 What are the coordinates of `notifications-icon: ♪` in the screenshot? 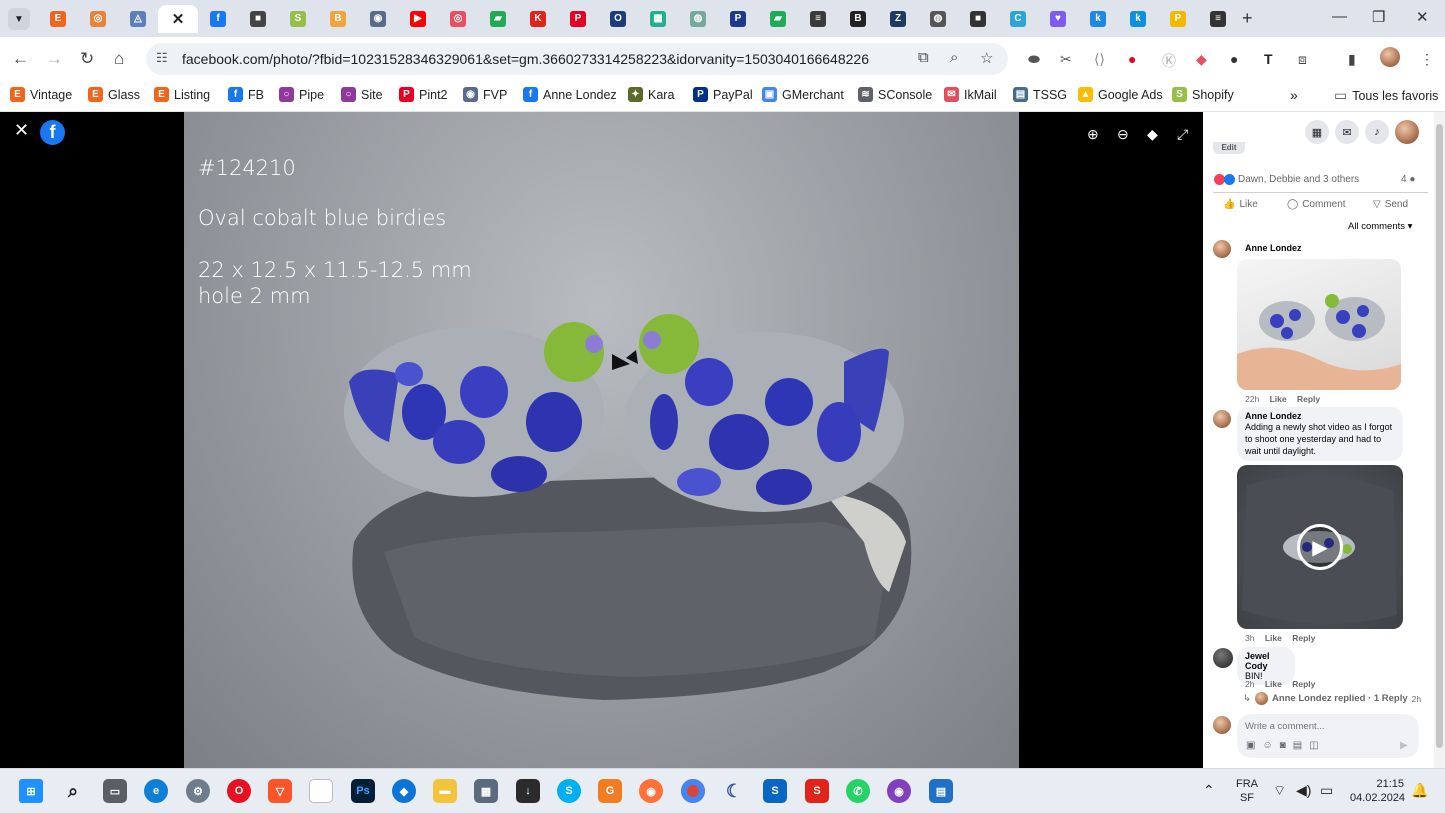 It's located at (1377, 132).